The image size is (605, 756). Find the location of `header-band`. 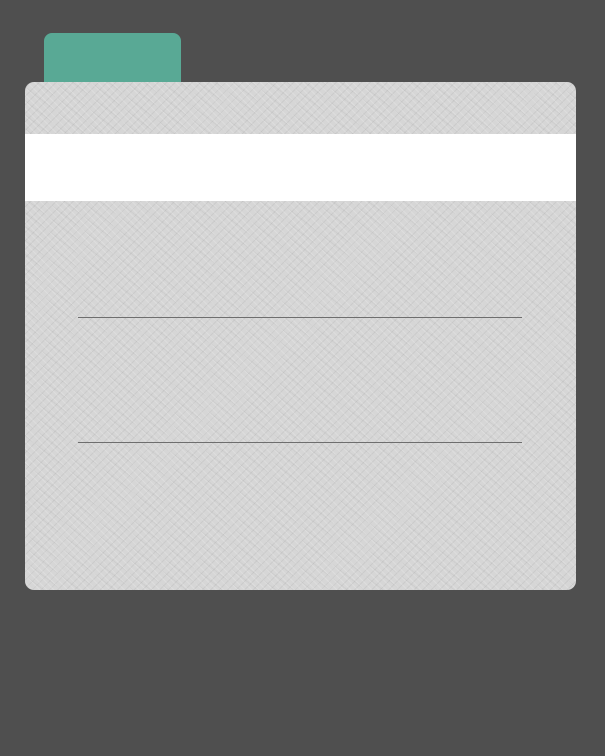

header-band is located at coordinates (300, 167).